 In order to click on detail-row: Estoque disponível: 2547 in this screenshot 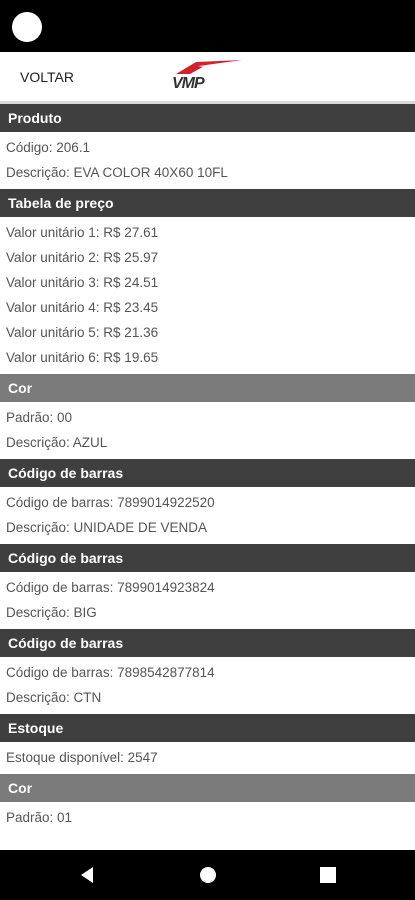, I will do `click(82, 757)`.